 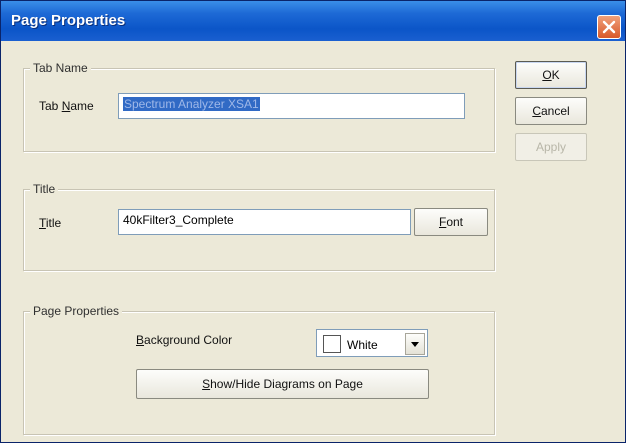 I want to click on font-button: Font, so click(x=451, y=222).